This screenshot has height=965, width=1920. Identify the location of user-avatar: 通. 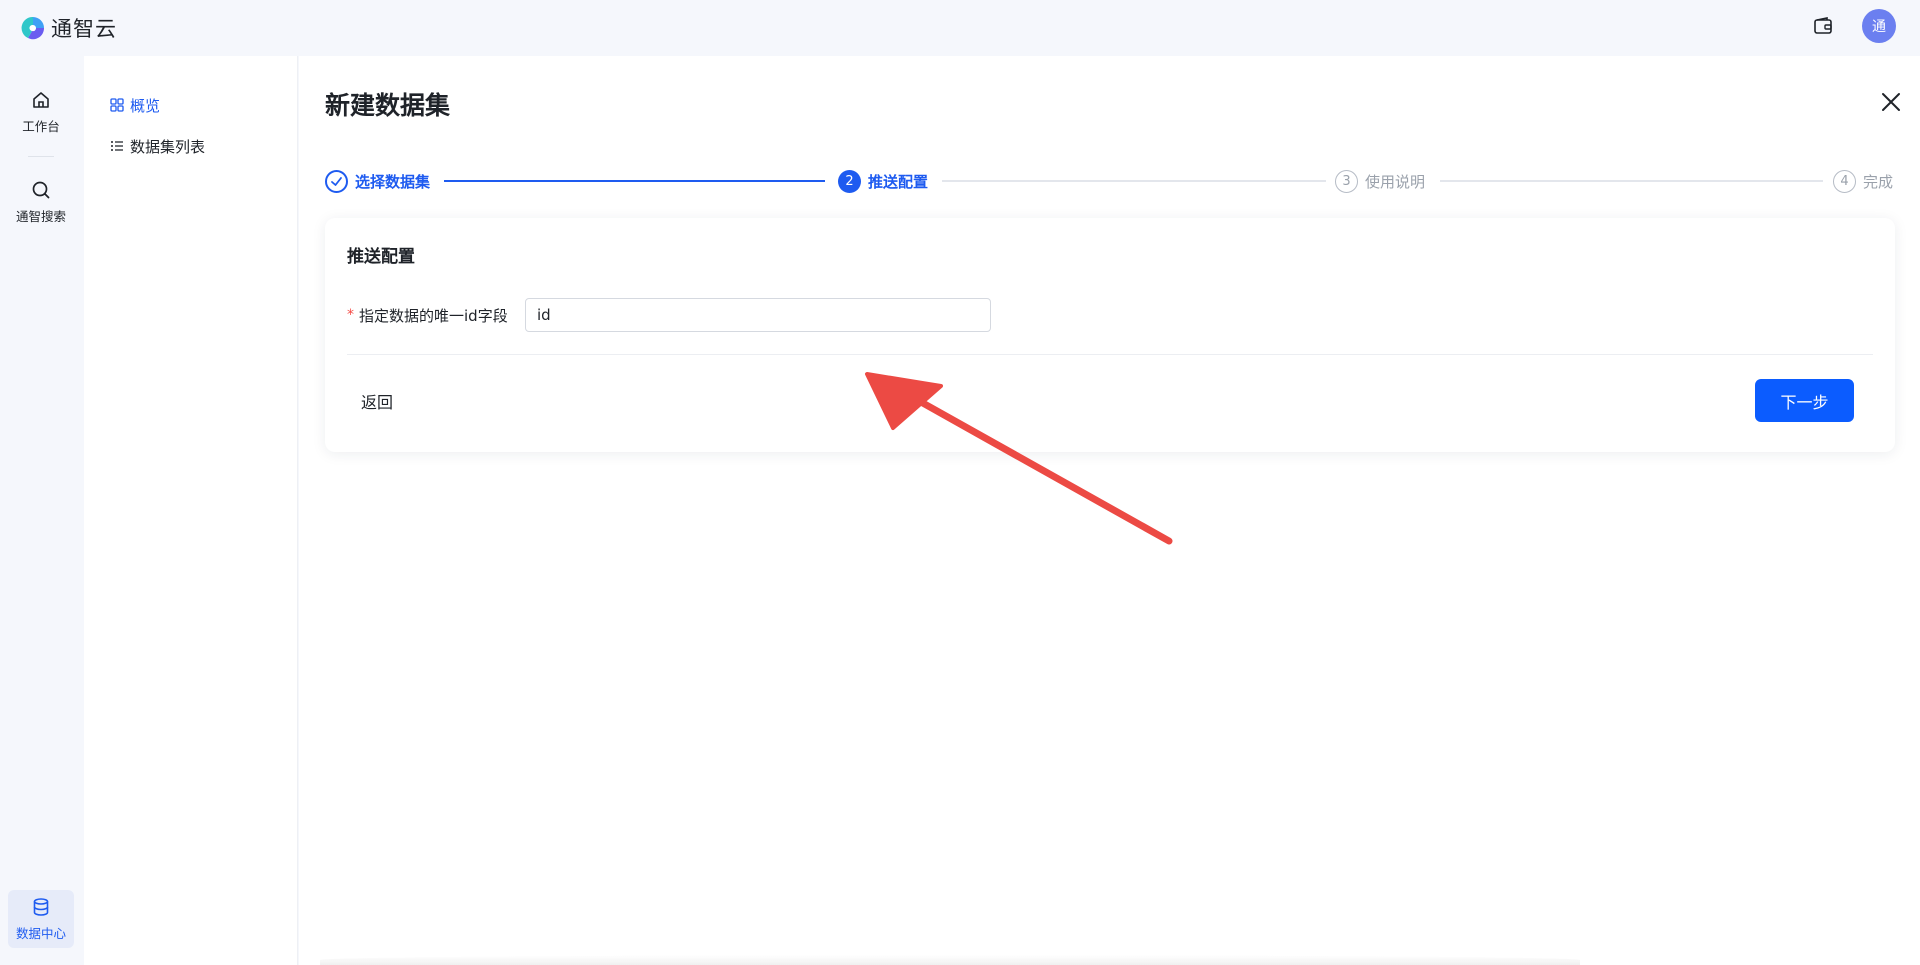
(1879, 26).